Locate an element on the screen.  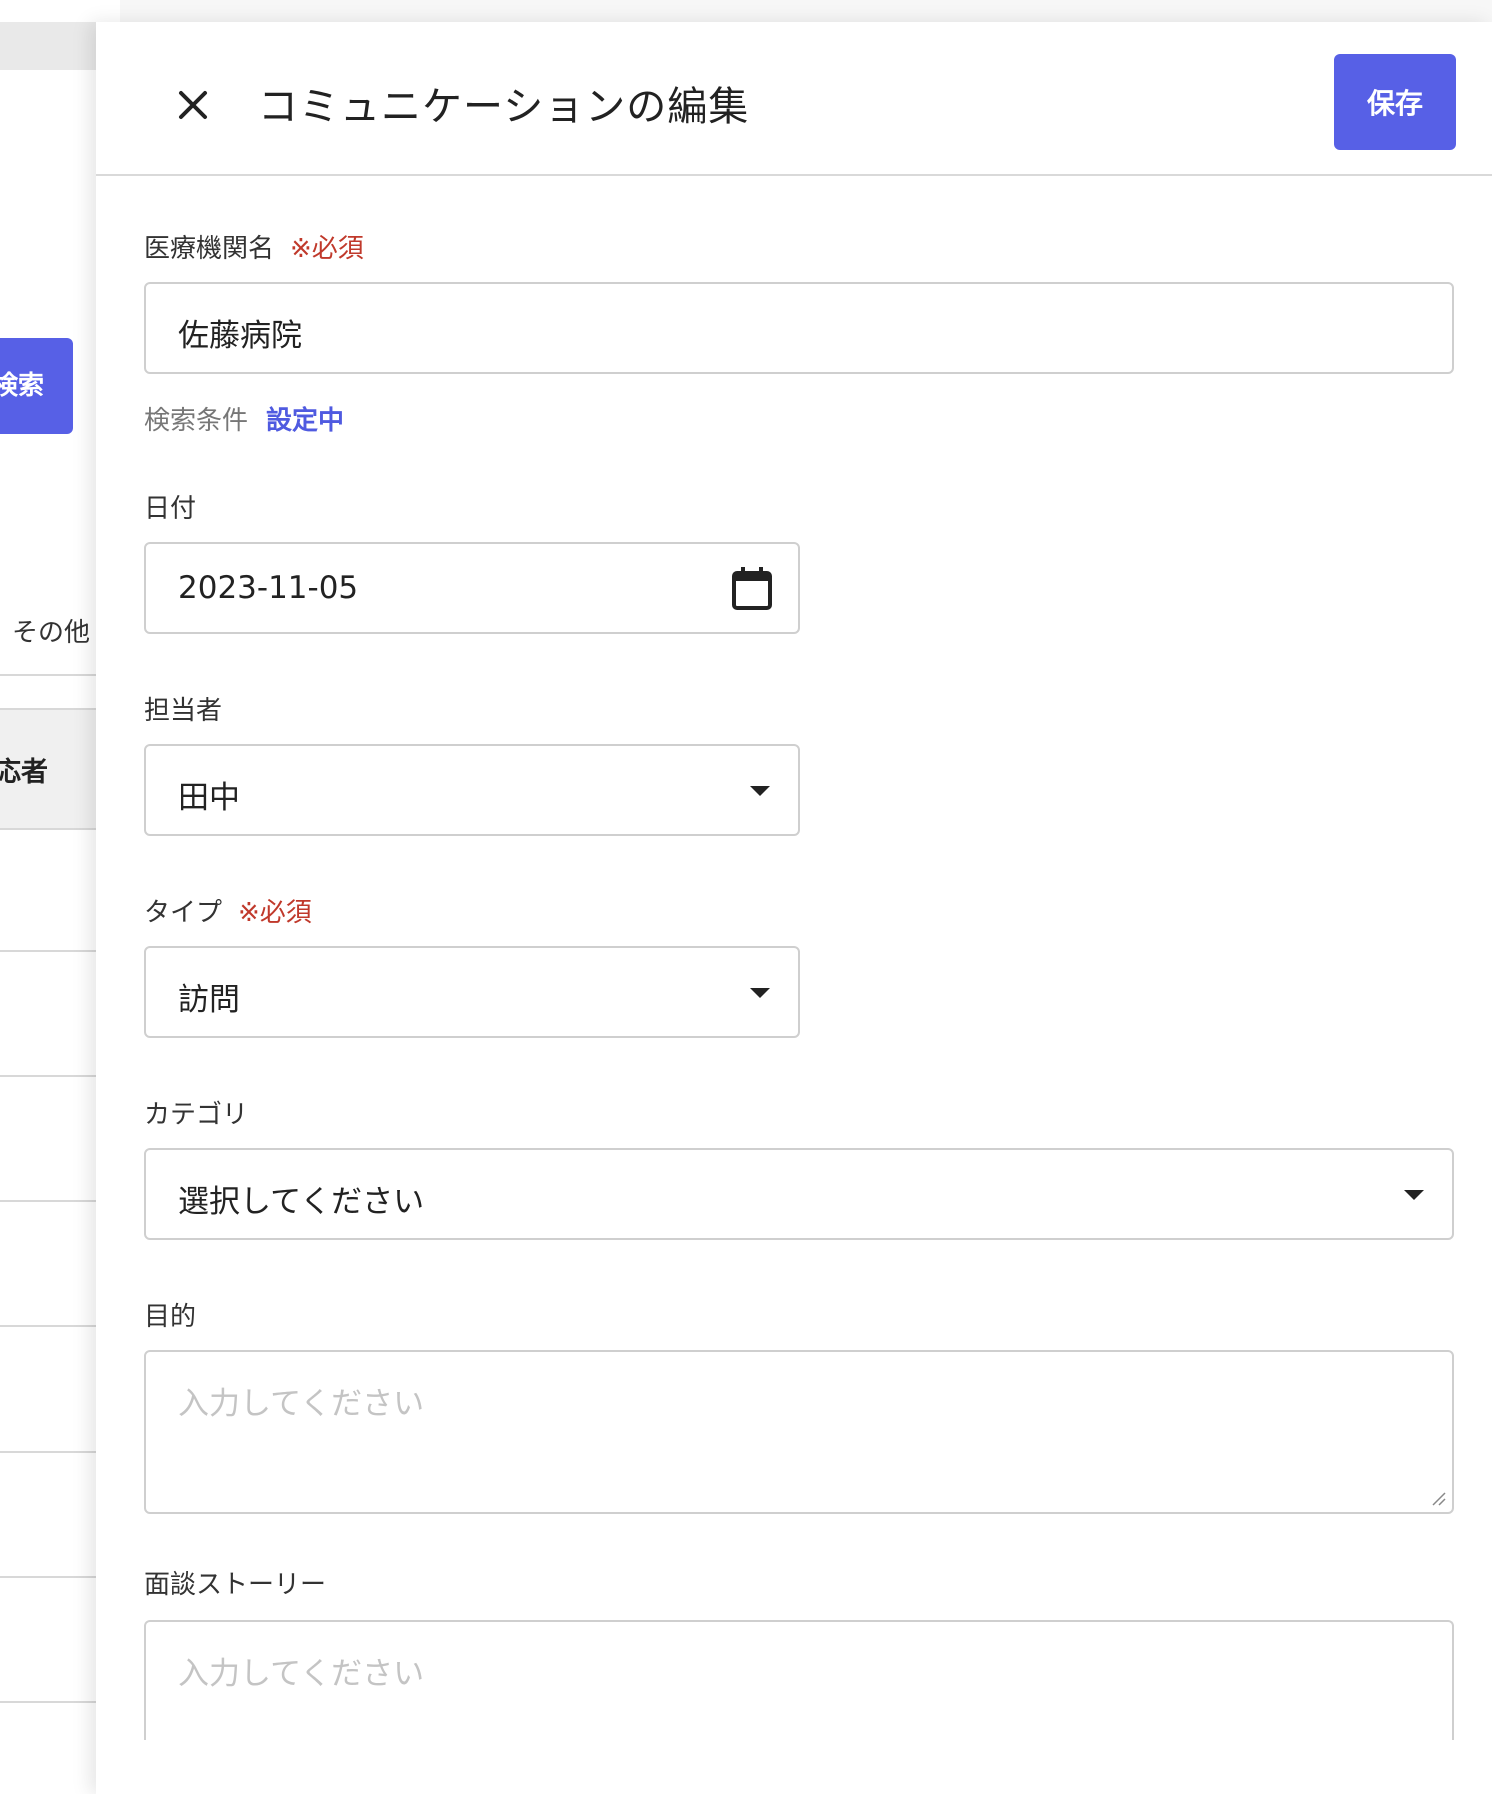
date-value: 2023-11-05 is located at coordinates (268, 588).